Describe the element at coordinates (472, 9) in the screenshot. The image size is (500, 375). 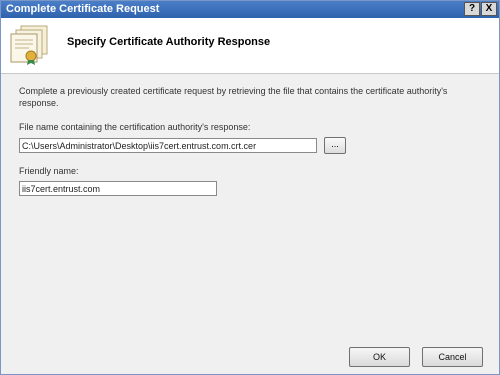
I see `help-button: ?` at that location.